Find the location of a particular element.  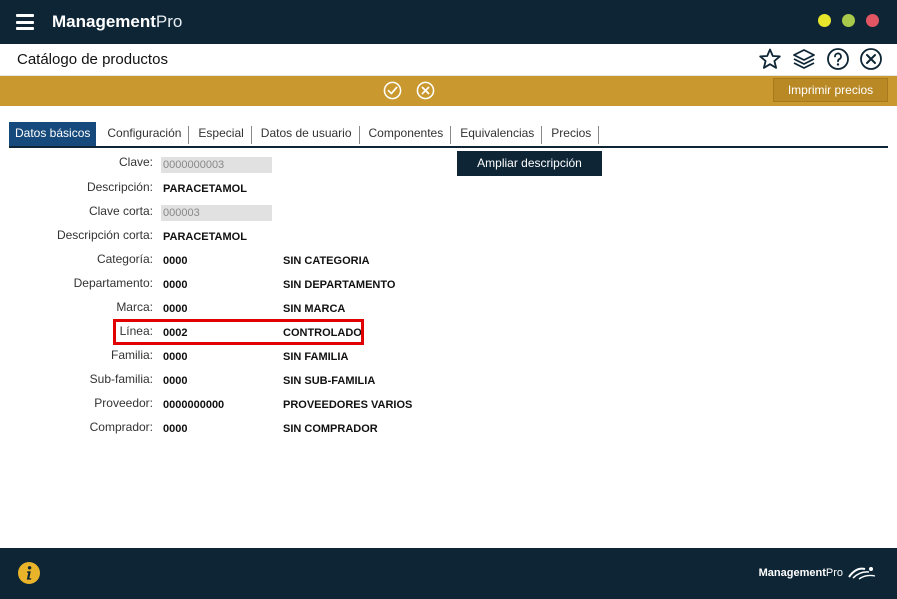

departamento-code-field: 0000 is located at coordinates (216, 285).